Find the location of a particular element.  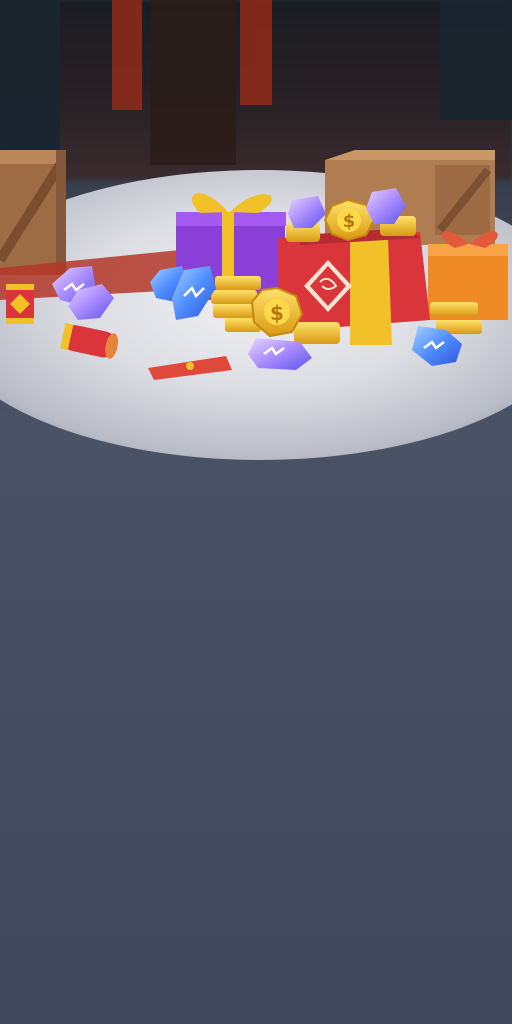

dollar-coin-icon: $ is located at coordinates (349, 220).